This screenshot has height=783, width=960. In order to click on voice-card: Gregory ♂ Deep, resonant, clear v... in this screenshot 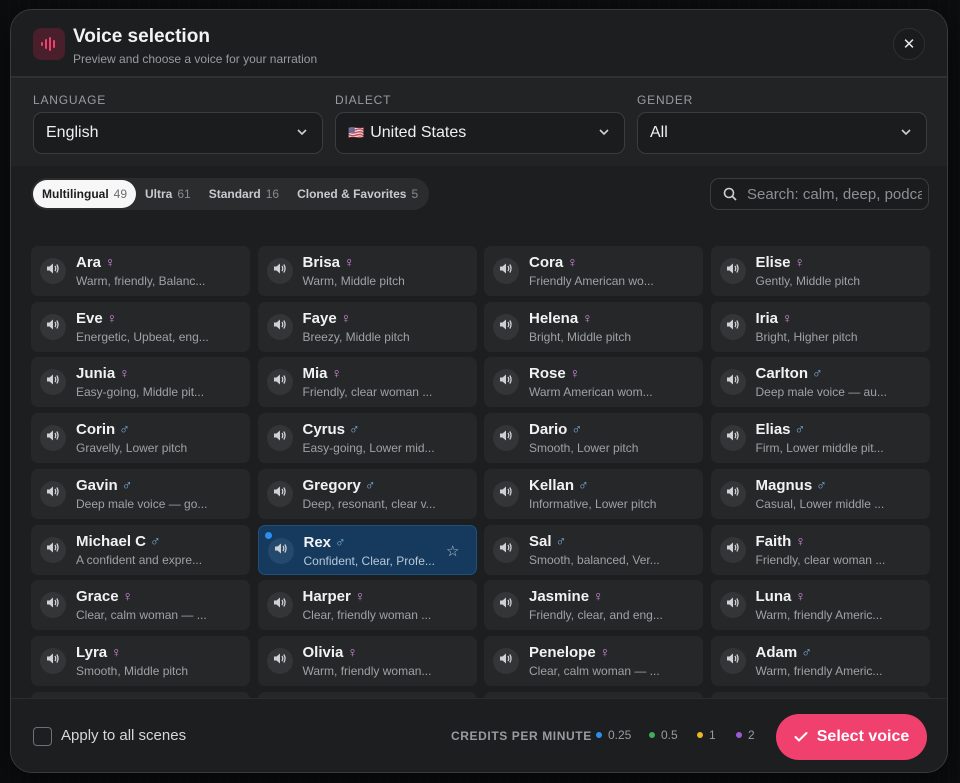, I will do `click(367, 493)`.